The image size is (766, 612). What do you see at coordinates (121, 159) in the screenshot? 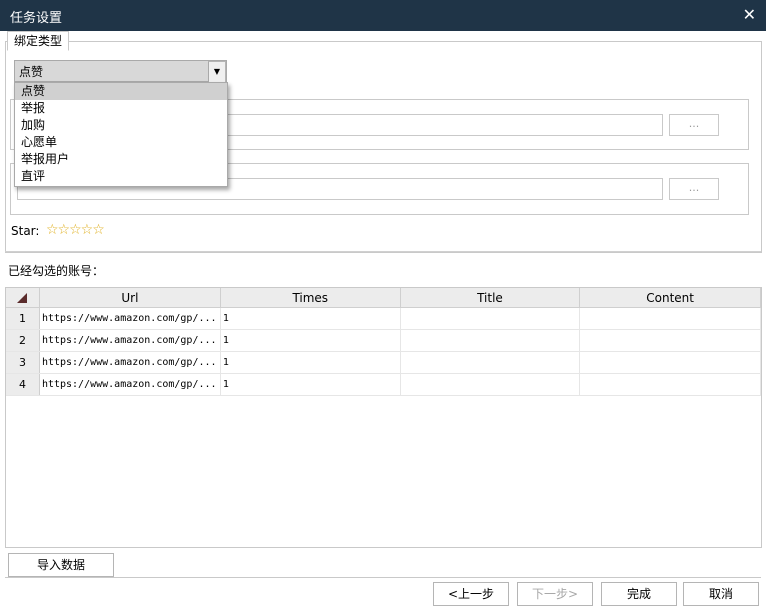
I see `dropdown-option: 举报用户` at bounding box center [121, 159].